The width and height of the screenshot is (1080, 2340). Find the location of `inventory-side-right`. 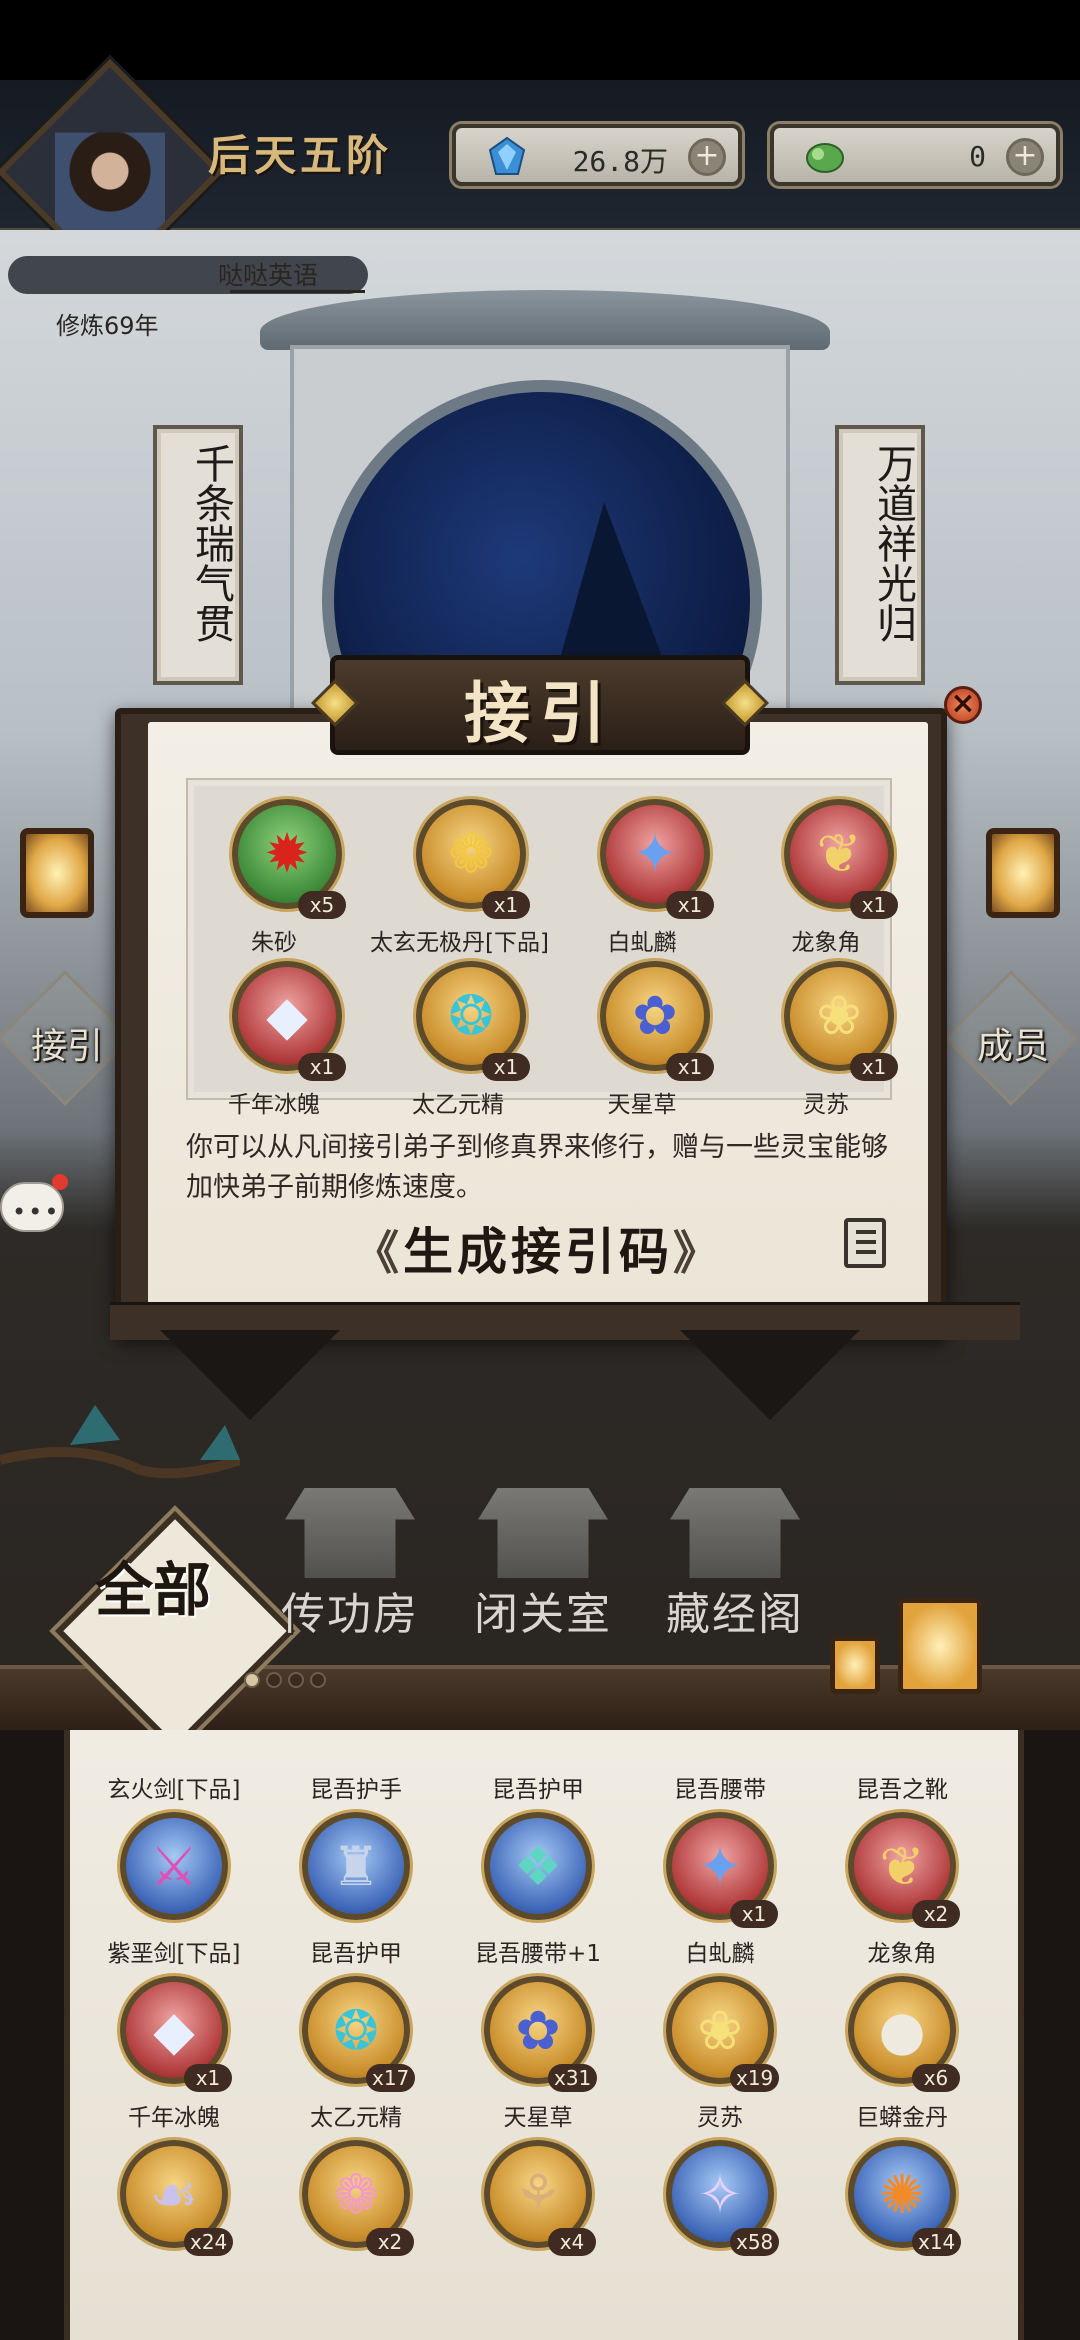

inventory-side-right is located at coordinates (1052, 2035).